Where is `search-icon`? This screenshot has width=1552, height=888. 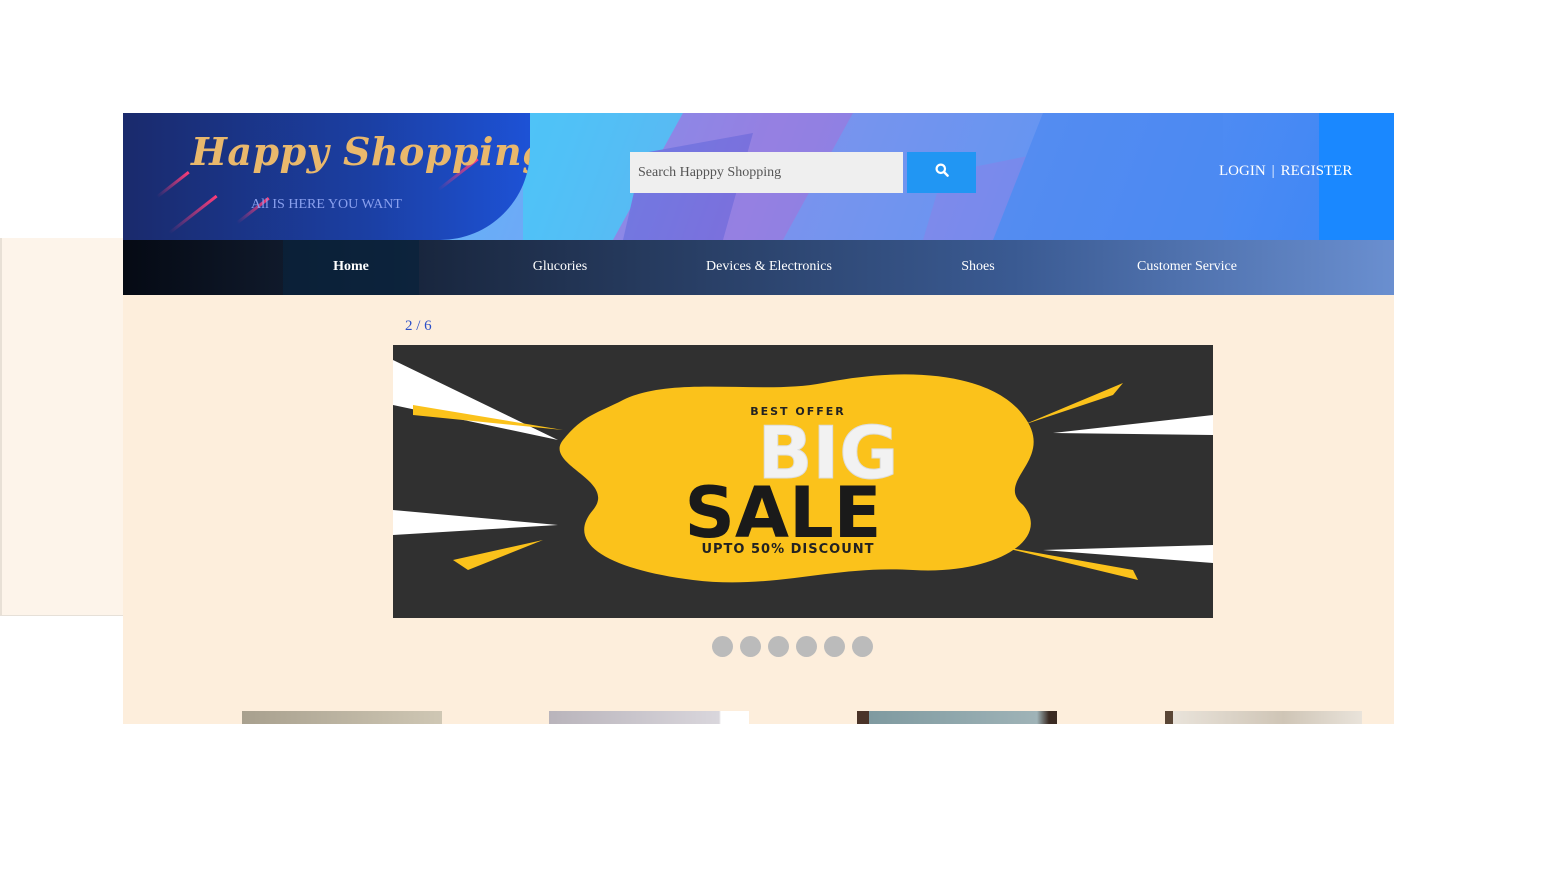
search-icon is located at coordinates (942, 172).